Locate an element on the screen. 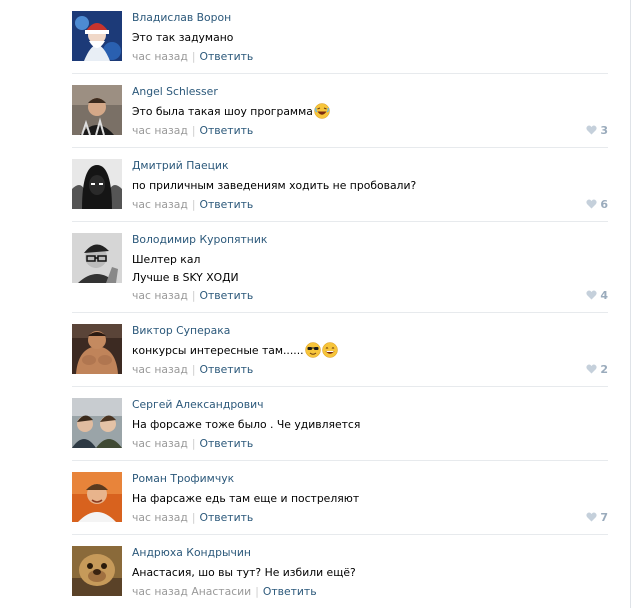 Image resolution: width=633 pixels, height=608 pixels. comment-text-line: Это была такая шоу программа is located at coordinates (231, 112).